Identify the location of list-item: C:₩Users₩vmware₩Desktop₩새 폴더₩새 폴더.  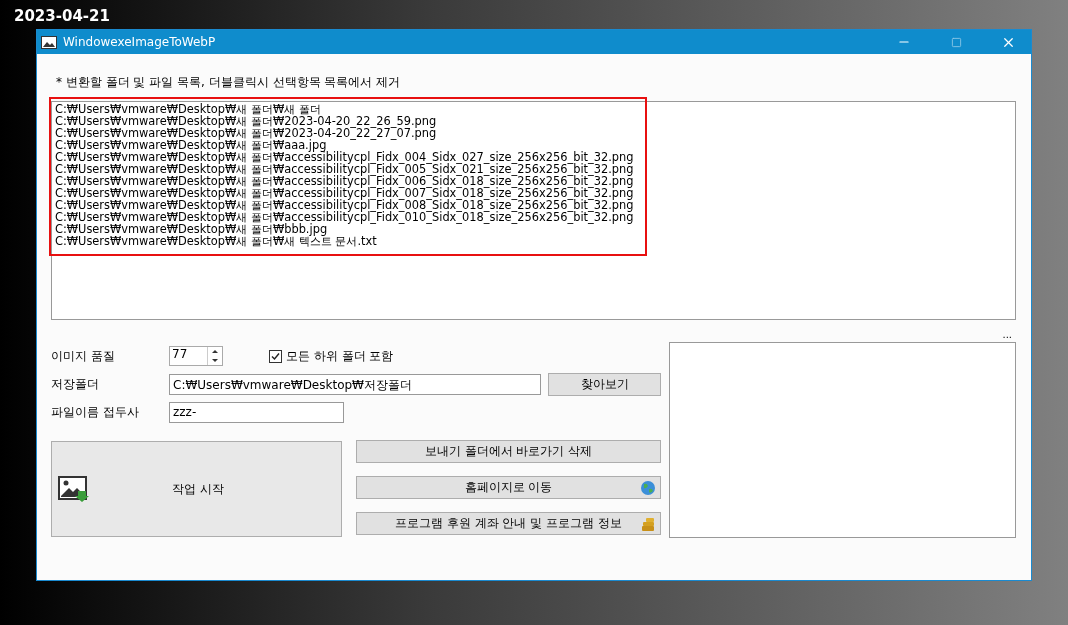
(188, 109).